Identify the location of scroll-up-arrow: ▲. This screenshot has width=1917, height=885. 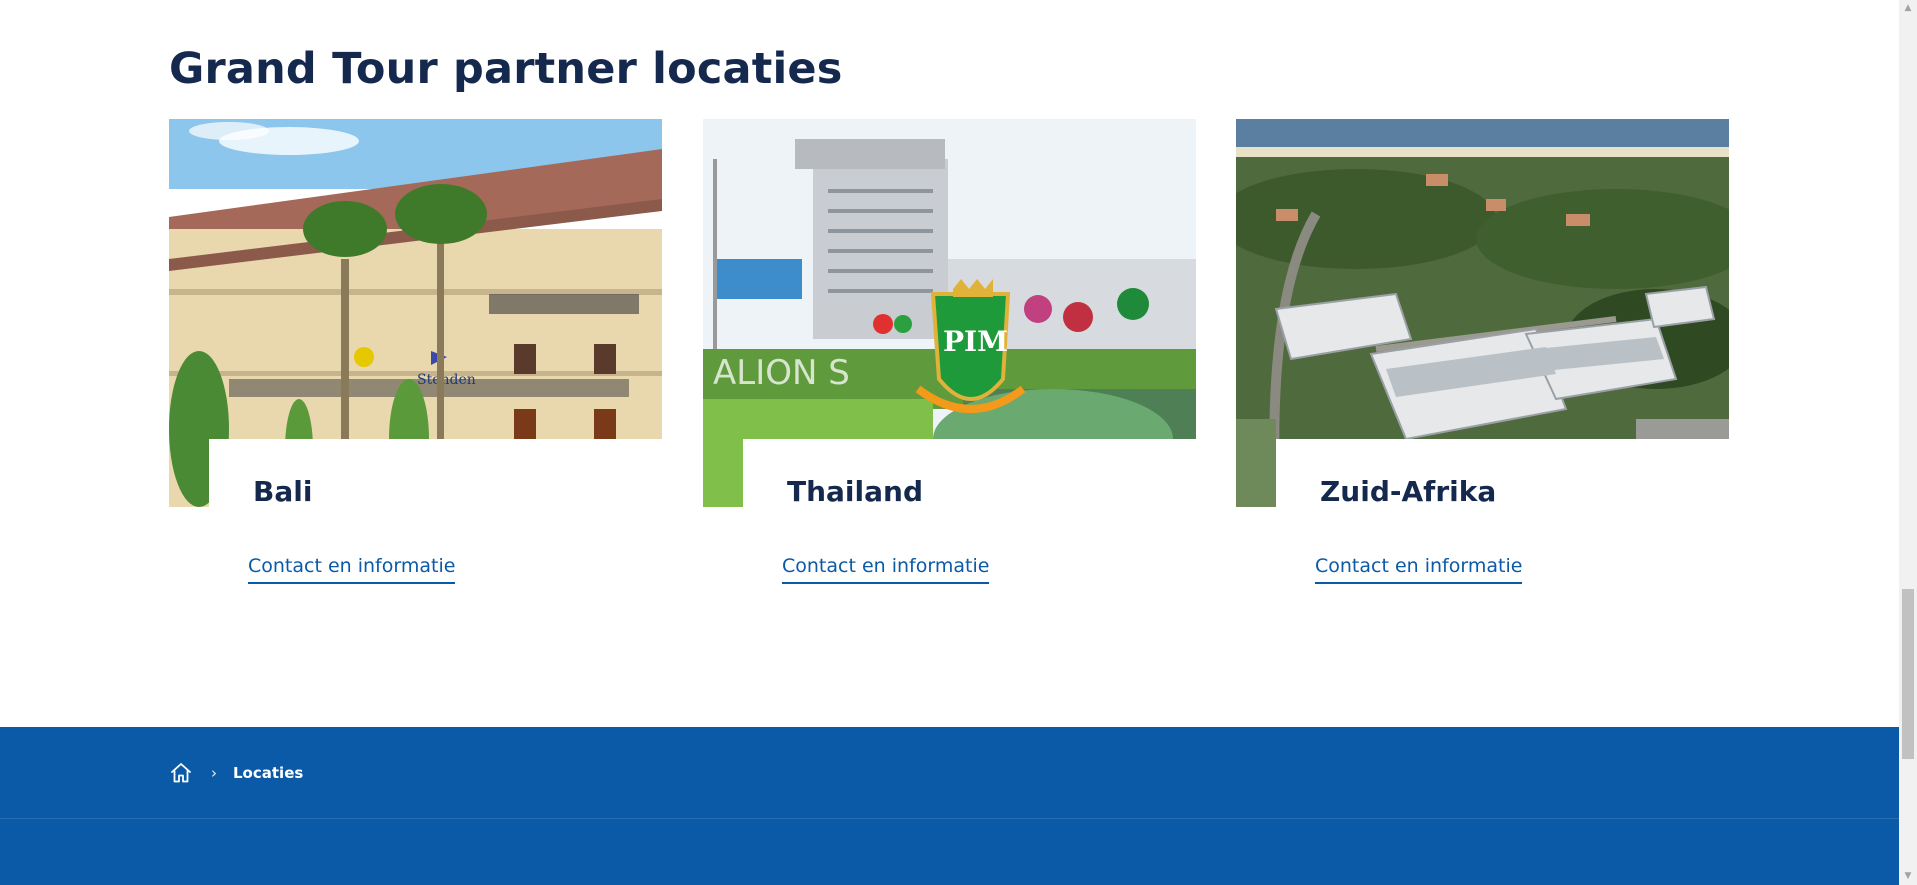
(1908, 8).